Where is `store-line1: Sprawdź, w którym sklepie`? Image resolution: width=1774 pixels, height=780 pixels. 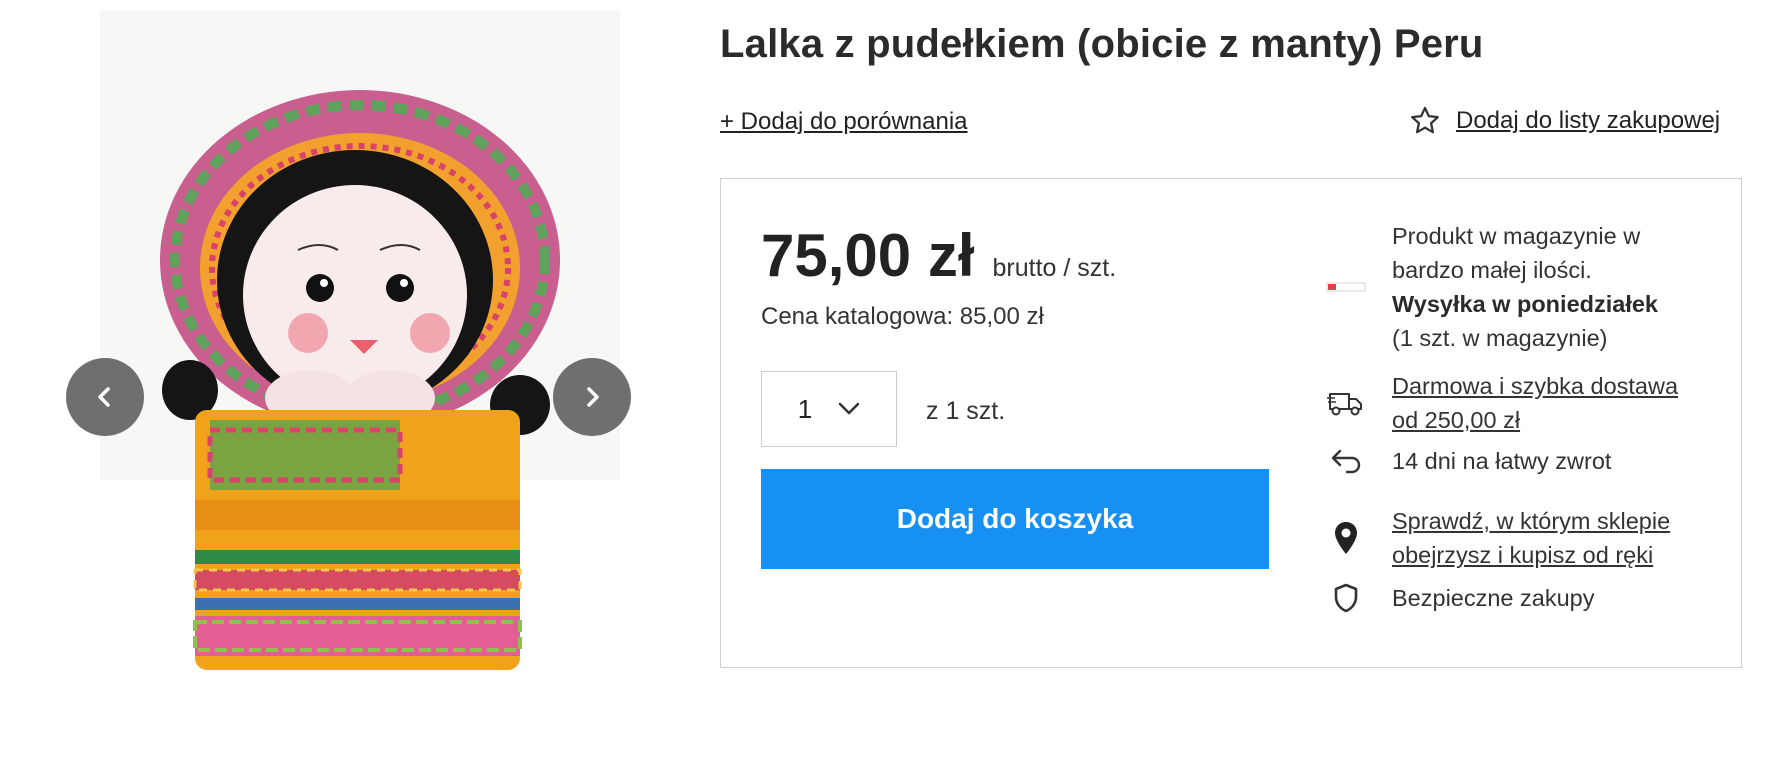 store-line1: Sprawdź, w którym sklepie is located at coordinates (1531, 521).